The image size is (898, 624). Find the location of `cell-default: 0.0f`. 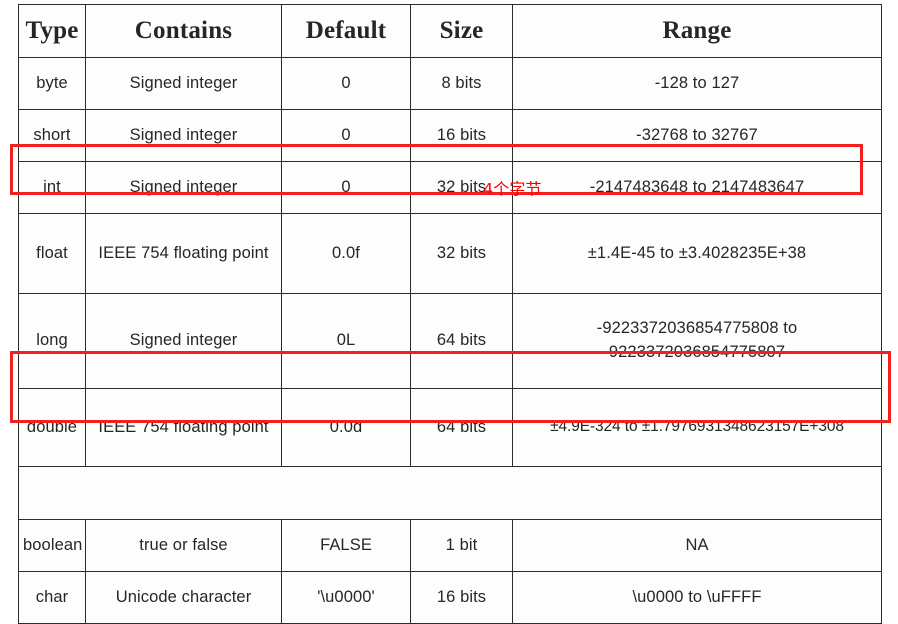

cell-default: 0.0f is located at coordinates (346, 253).